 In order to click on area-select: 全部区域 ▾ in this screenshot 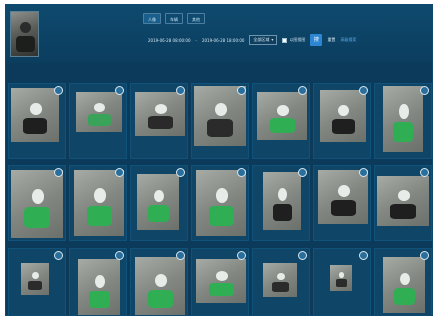, I will do `click(263, 40)`.